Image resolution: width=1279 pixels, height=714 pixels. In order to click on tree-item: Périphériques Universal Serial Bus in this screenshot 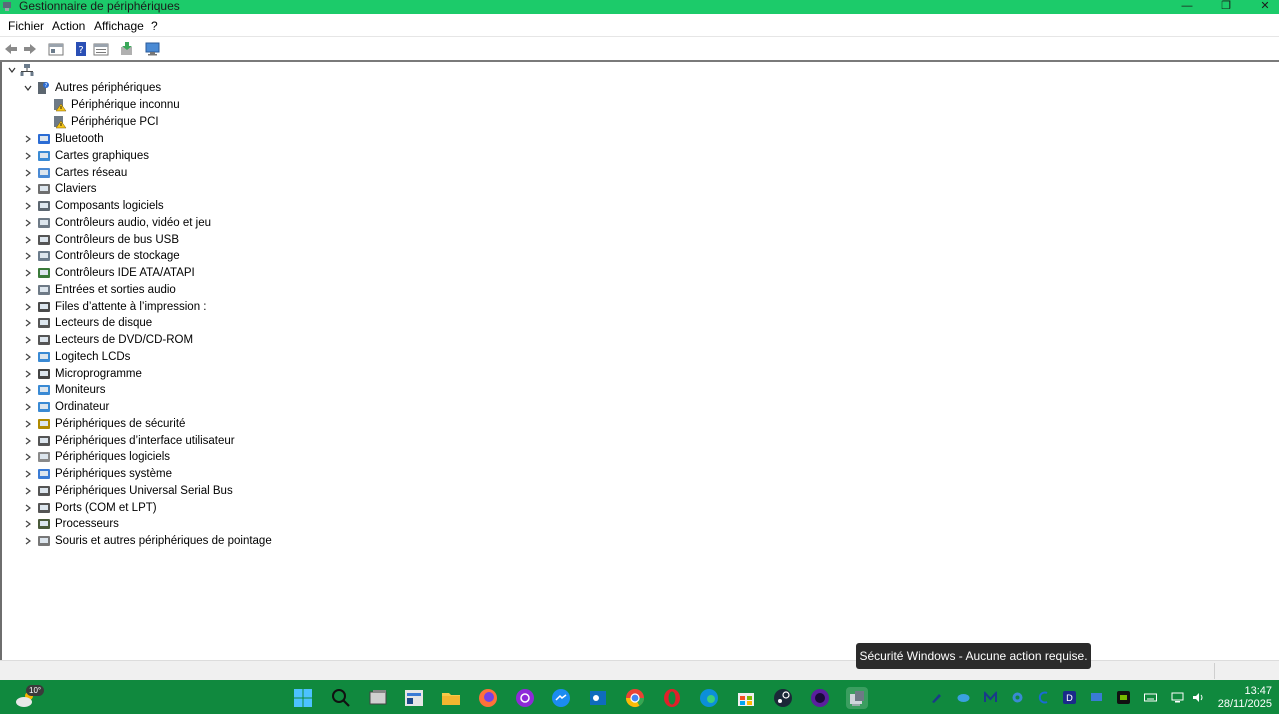, I will do `click(162, 491)`.